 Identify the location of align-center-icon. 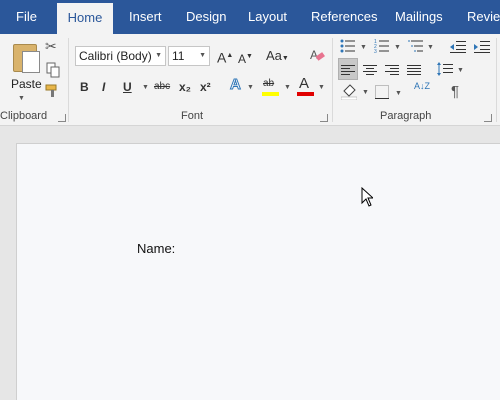
(370, 73).